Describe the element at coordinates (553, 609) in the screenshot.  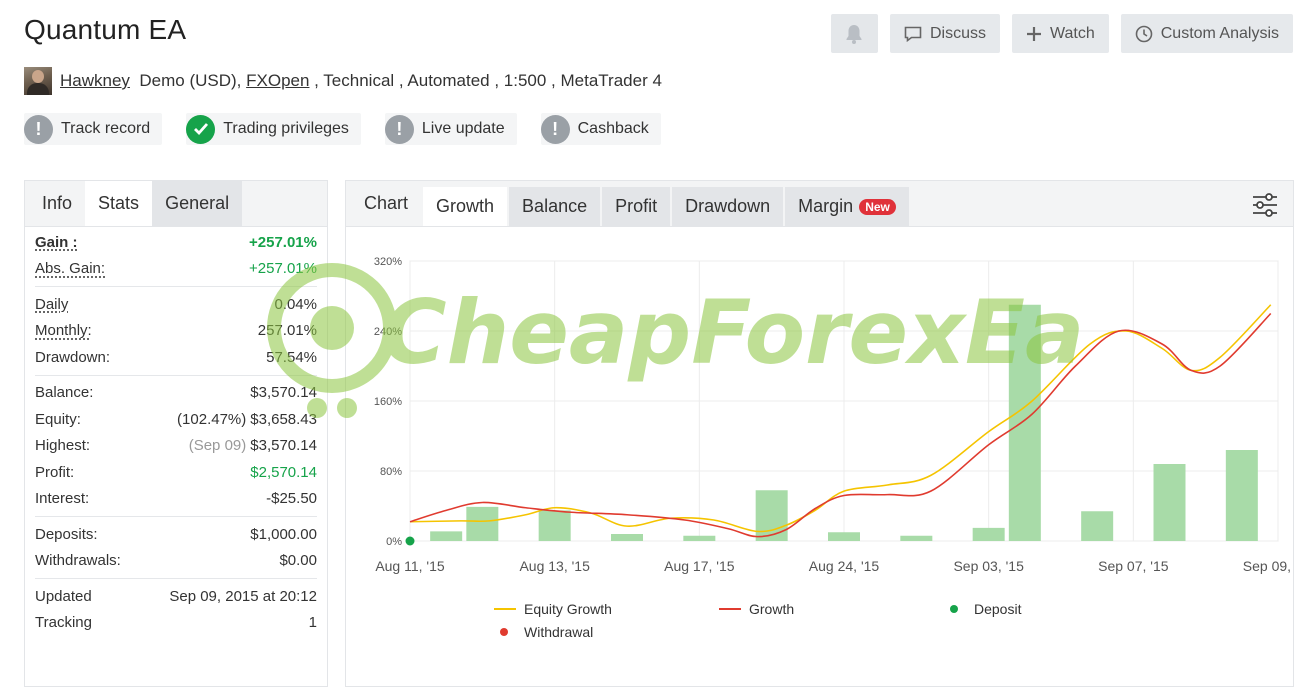
I see `legend-equity-growth: Equity Growth` at that location.